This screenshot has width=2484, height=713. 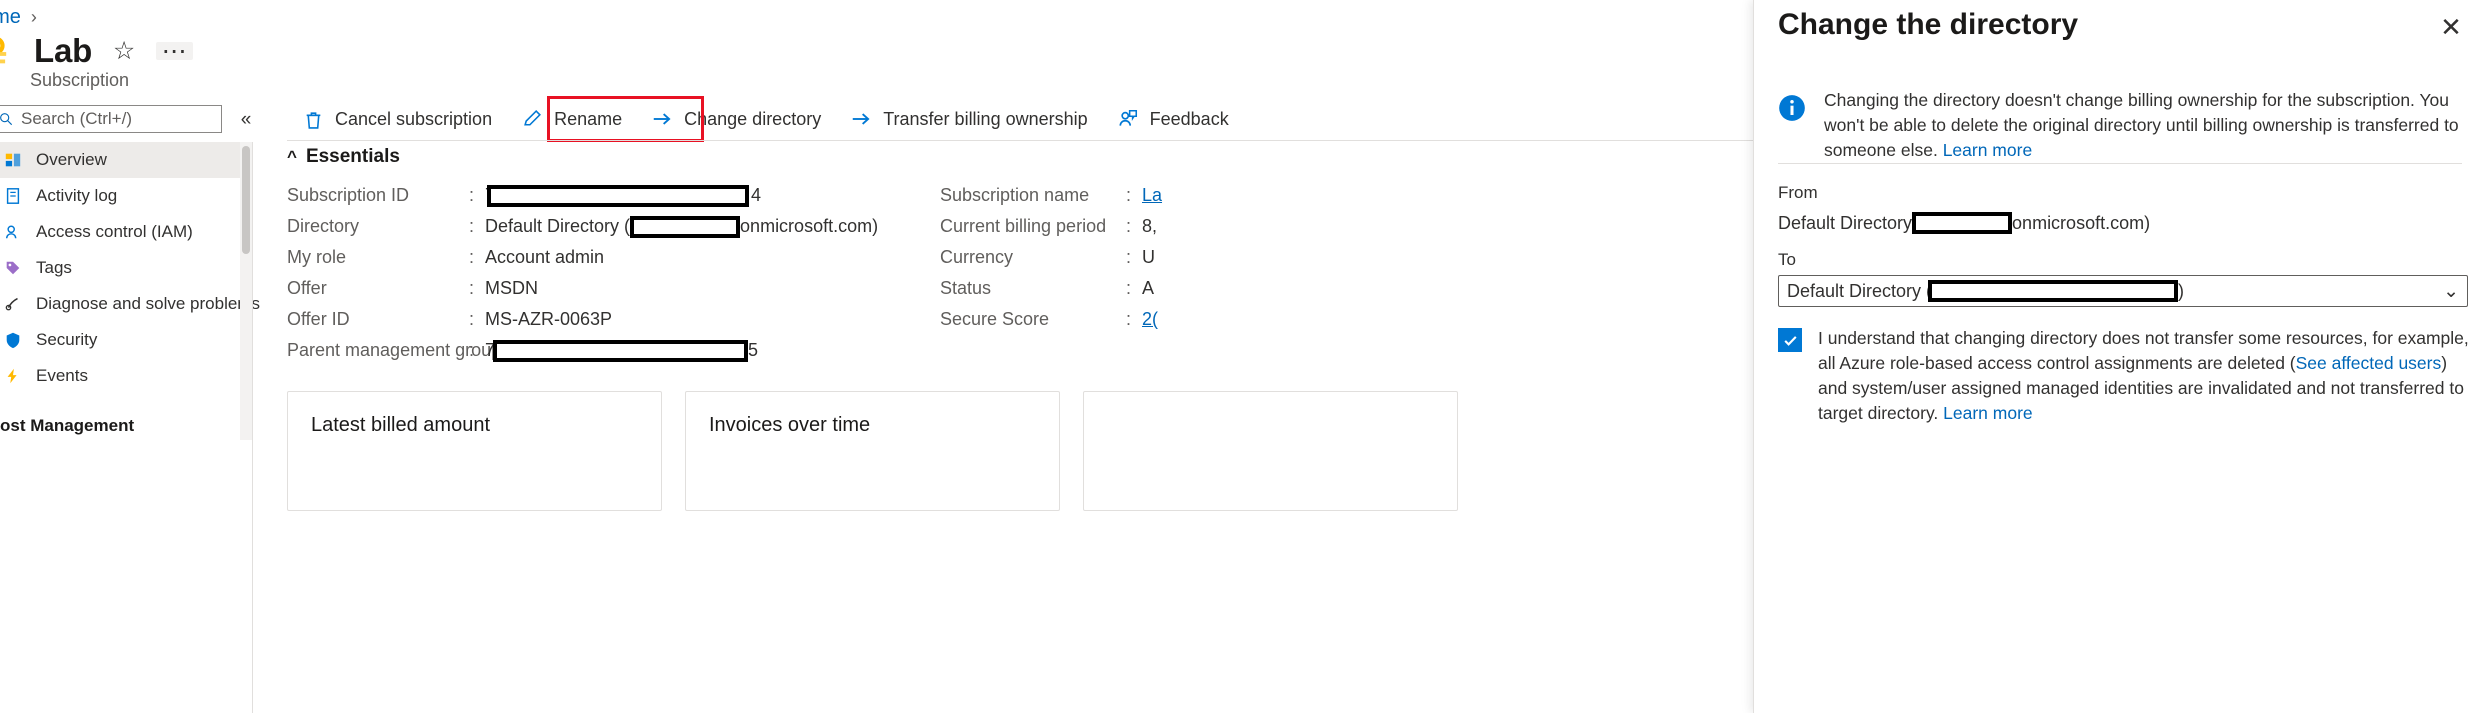 I want to click on sidebar-divider, so click(x=252, y=427).